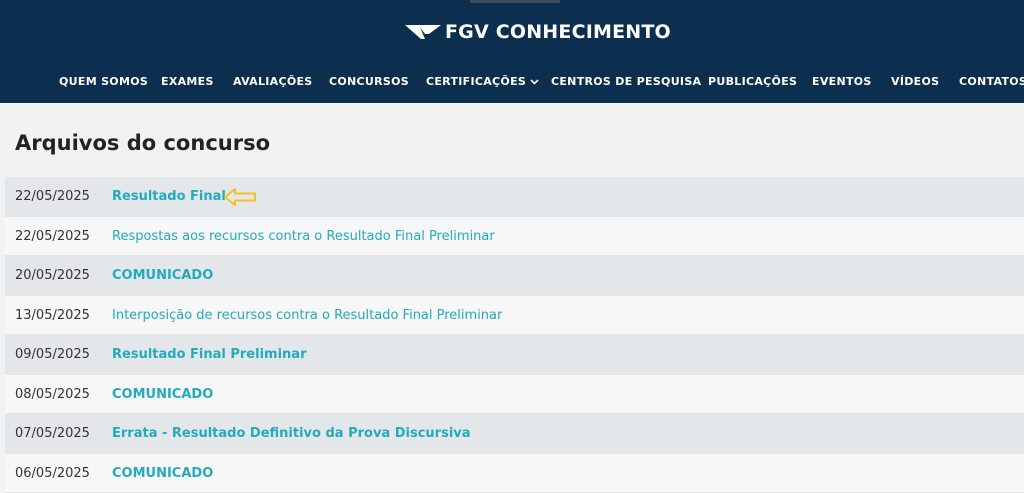  What do you see at coordinates (187, 81) in the screenshot?
I see `nav-item-exames: EXAMES` at bounding box center [187, 81].